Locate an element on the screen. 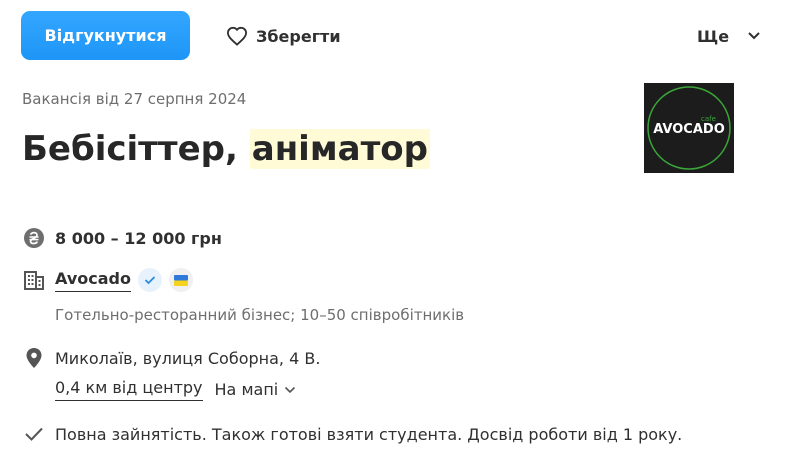 The width and height of the screenshot is (785, 473). logo-brand-text: AVOCADO is located at coordinates (689, 129).